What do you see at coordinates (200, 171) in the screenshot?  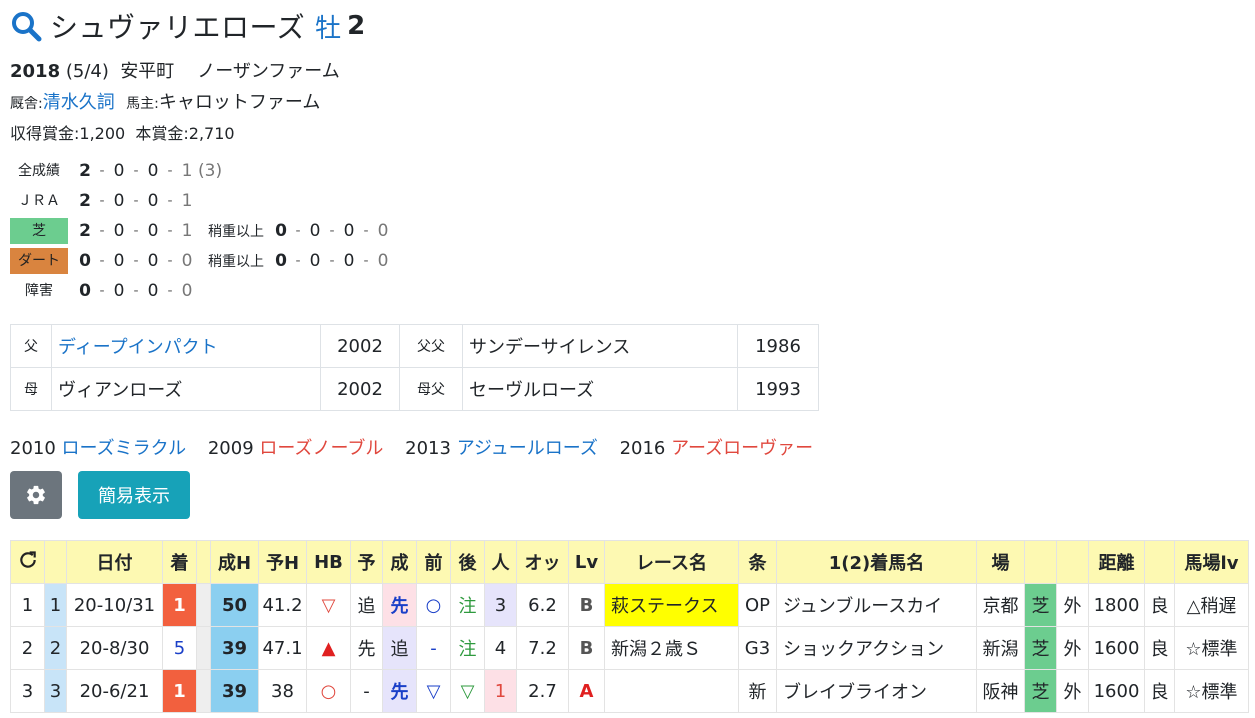 I see `record-all: 全成績 2-0-0-1 (3)` at bounding box center [200, 171].